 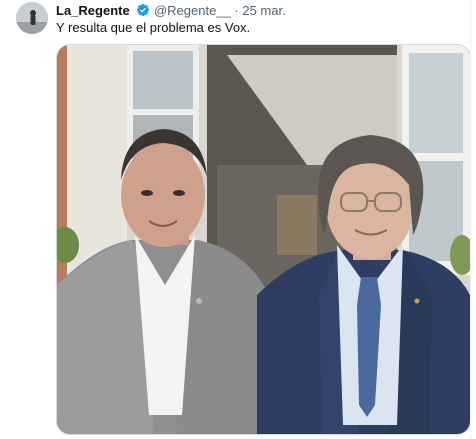 I want to click on avatar-icon, so click(x=32, y=18).